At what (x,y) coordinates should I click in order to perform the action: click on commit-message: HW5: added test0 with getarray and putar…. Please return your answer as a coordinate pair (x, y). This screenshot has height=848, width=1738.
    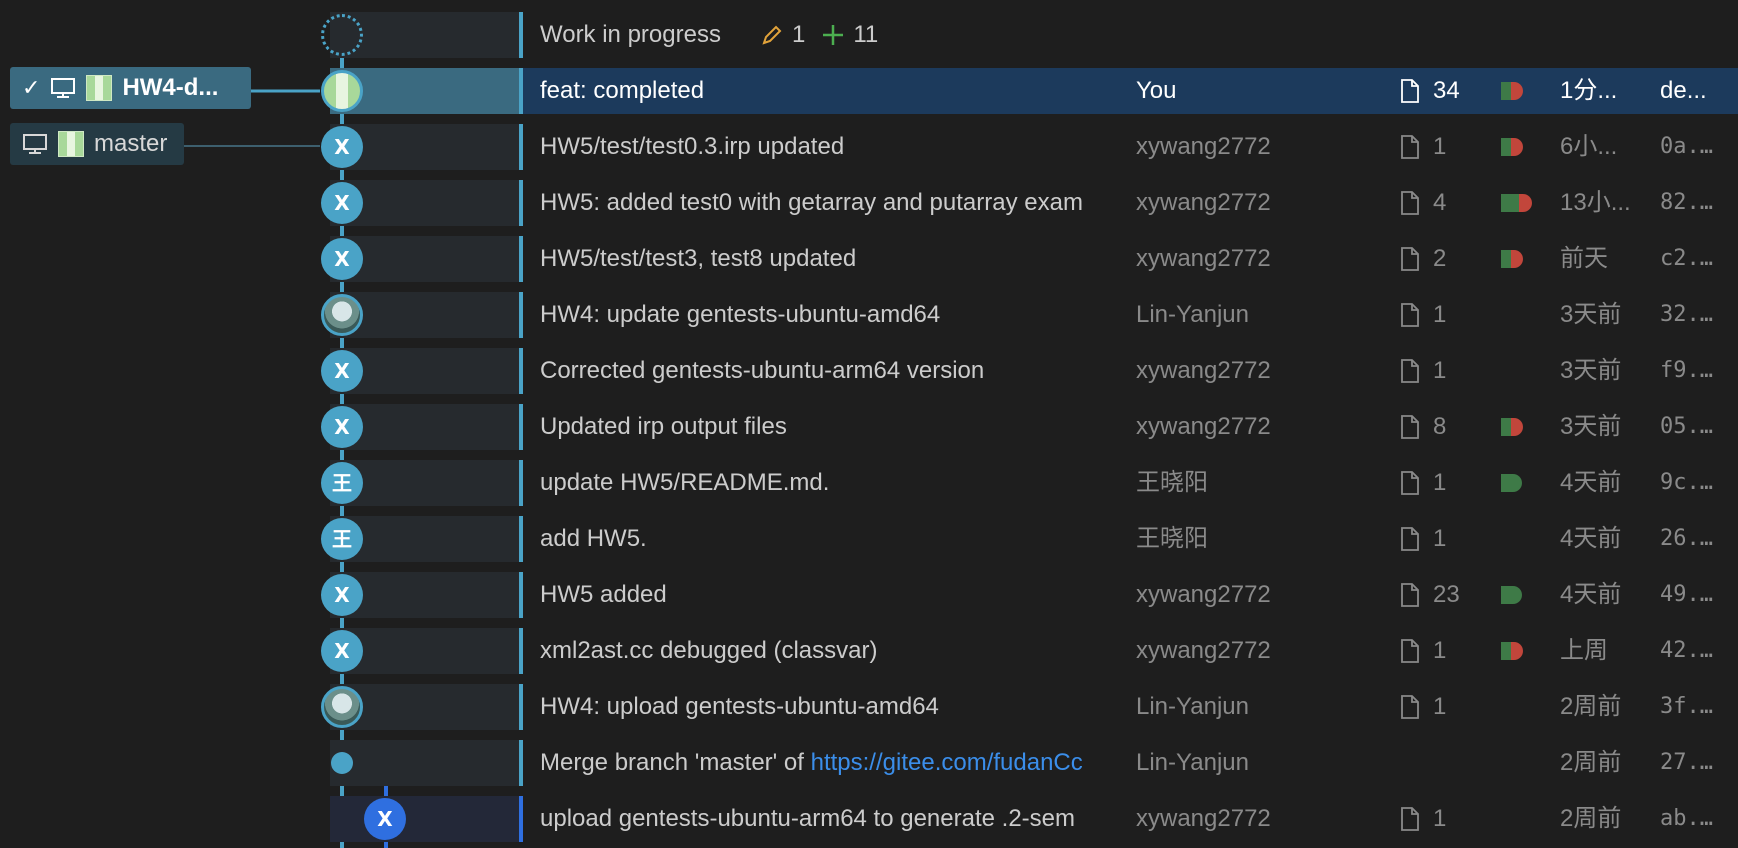
    Looking at the image, I should click on (811, 202).